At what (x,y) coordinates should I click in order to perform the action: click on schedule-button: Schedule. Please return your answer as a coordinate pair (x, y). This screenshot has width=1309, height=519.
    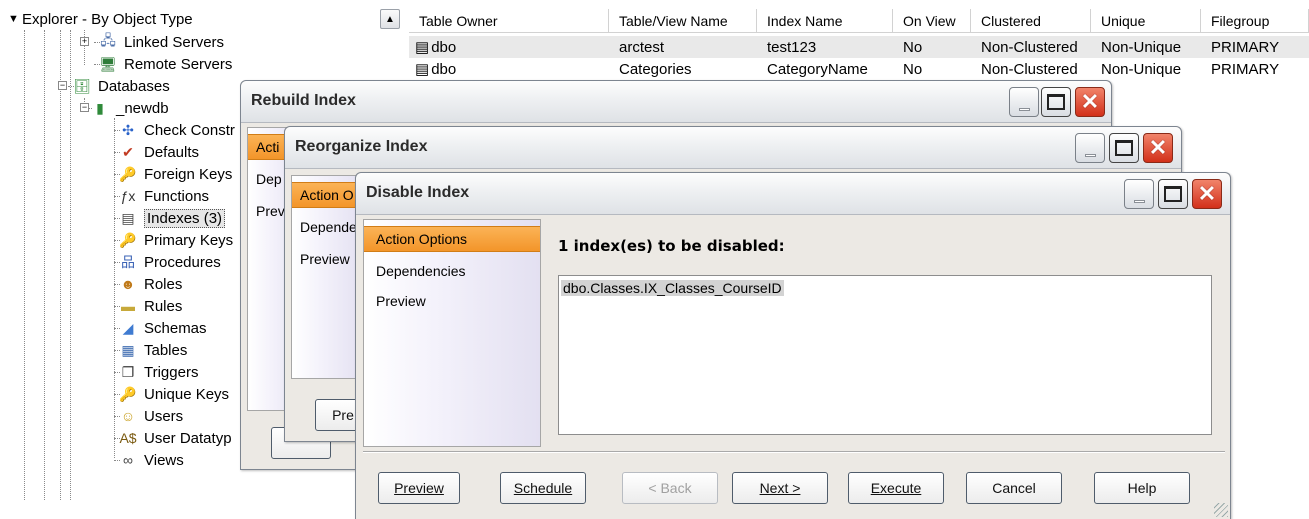
    Looking at the image, I should click on (543, 488).